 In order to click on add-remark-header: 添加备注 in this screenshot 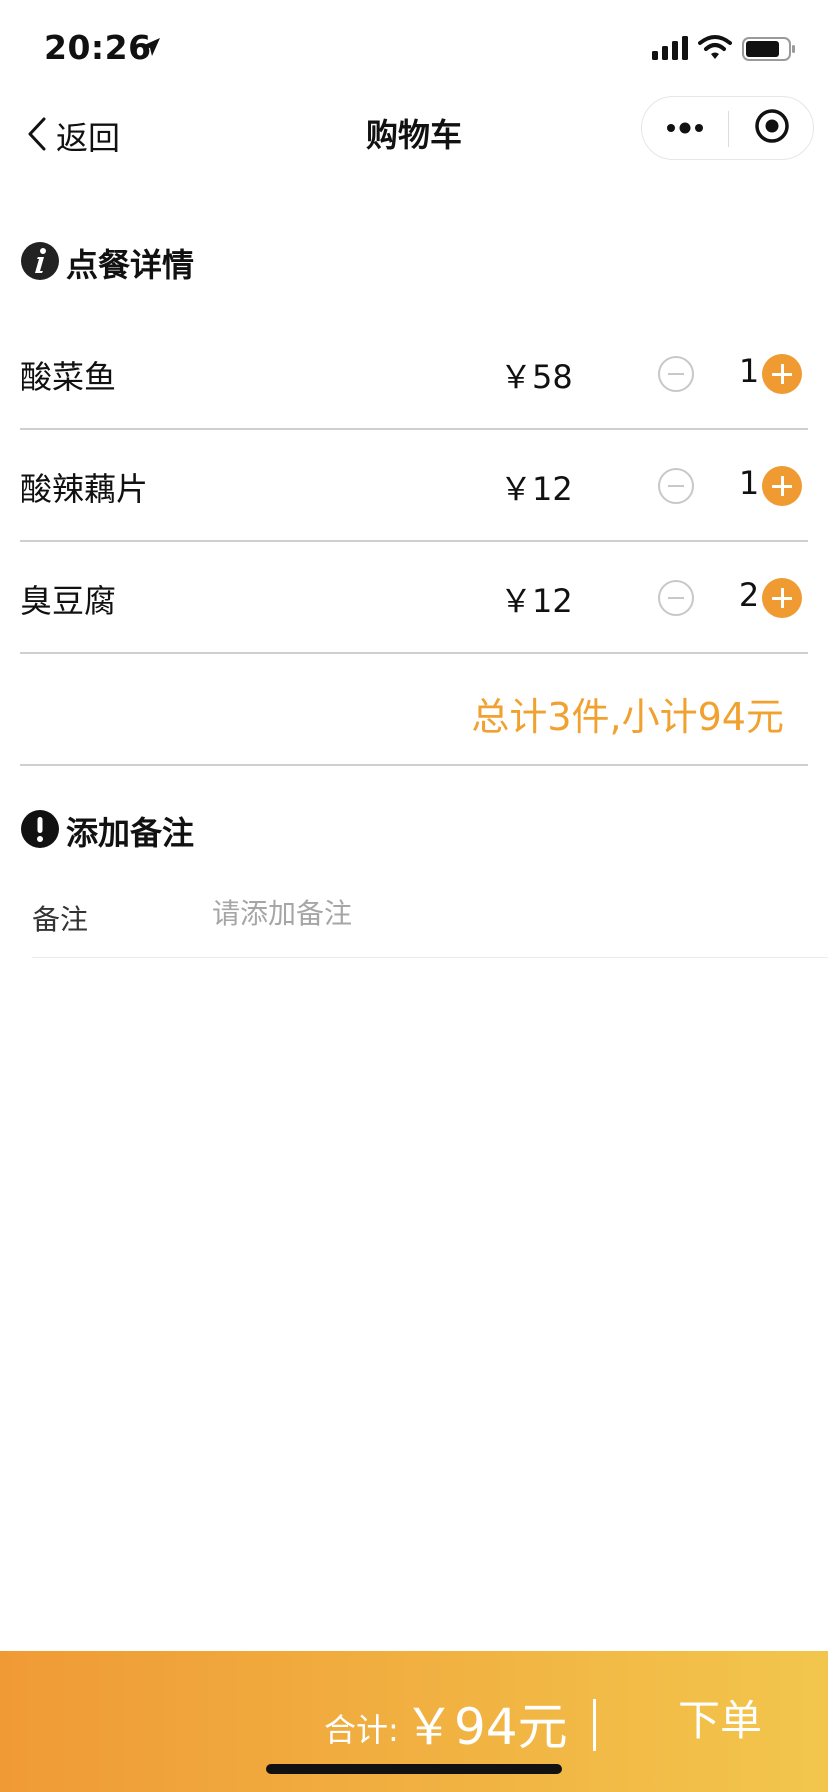, I will do `click(107, 831)`.